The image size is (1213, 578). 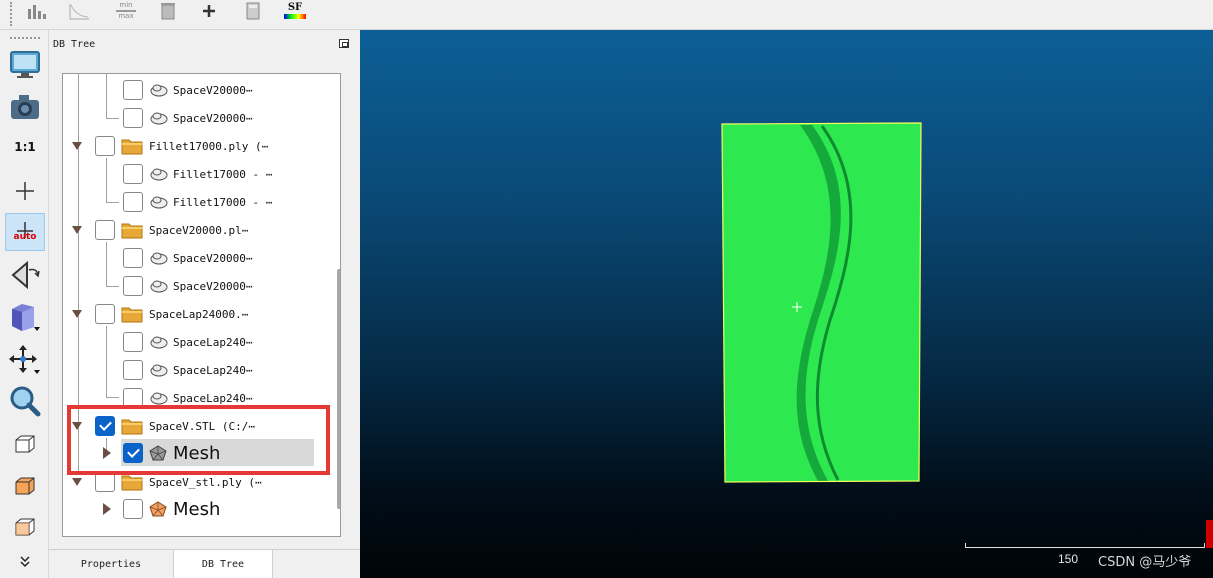 What do you see at coordinates (74, 44) in the screenshot?
I see `panel-title: DB Tree` at bounding box center [74, 44].